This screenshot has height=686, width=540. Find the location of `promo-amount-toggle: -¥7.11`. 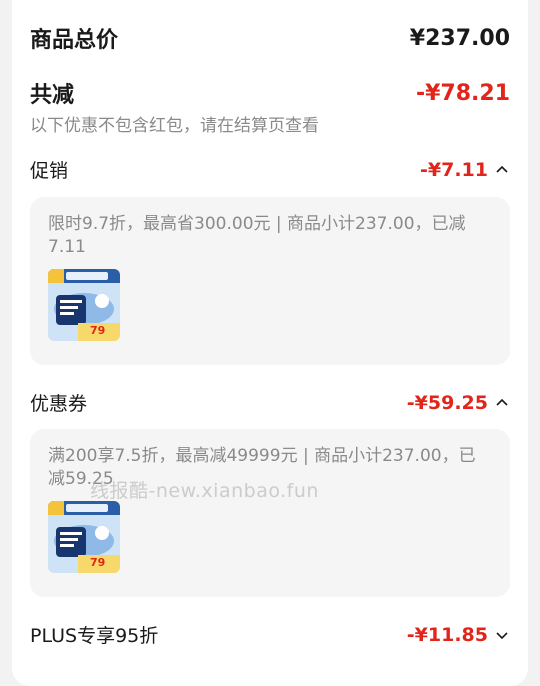

promo-amount-toggle: -¥7.11 is located at coordinates (465, 170).